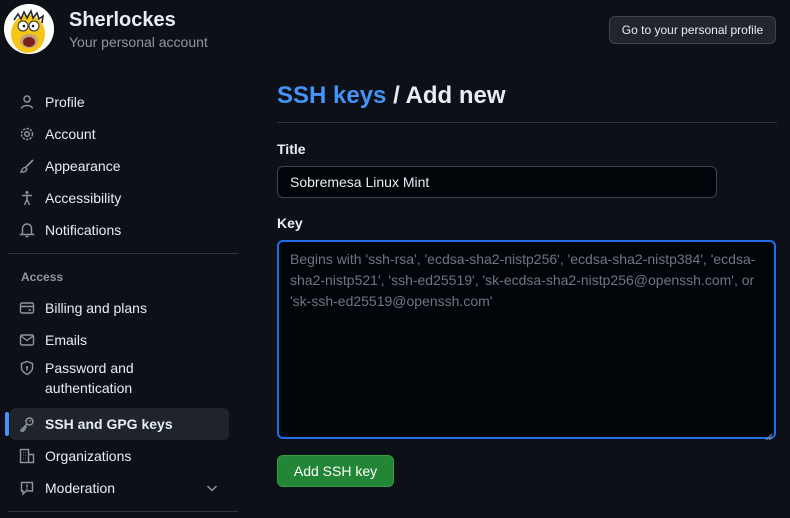 Image resolution: width=790 pixels, height=518 pixels. I want to click on sidebar-item-appearance: Appearance, so click(119, 166).